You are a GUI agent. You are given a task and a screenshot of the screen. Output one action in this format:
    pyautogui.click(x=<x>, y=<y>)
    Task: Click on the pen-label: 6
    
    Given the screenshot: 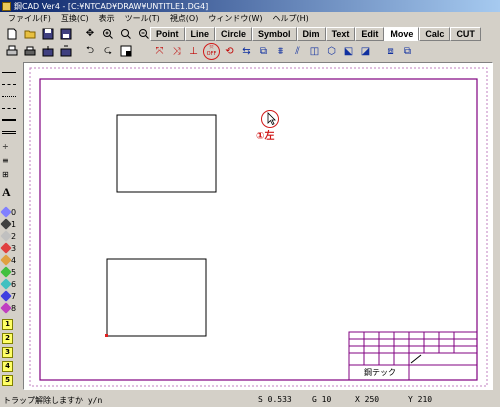 What is the action you would take?
    pyautogui.click(x=14, y=284)
    